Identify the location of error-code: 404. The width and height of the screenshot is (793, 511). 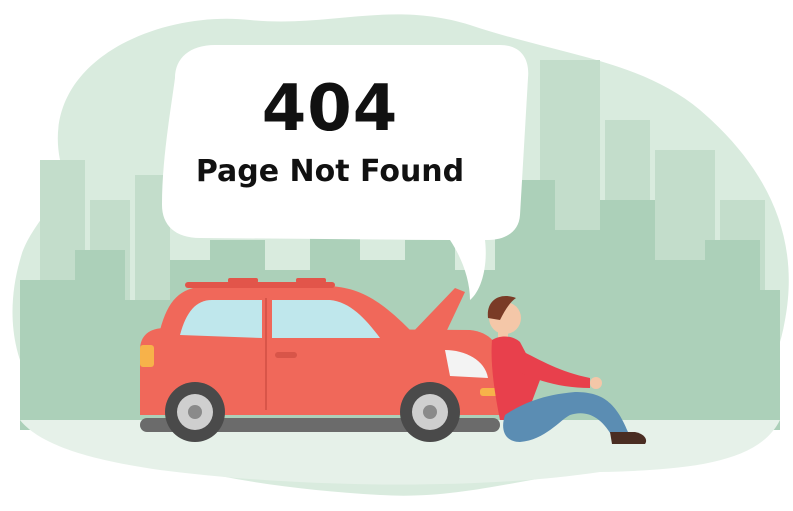
(330, 109).